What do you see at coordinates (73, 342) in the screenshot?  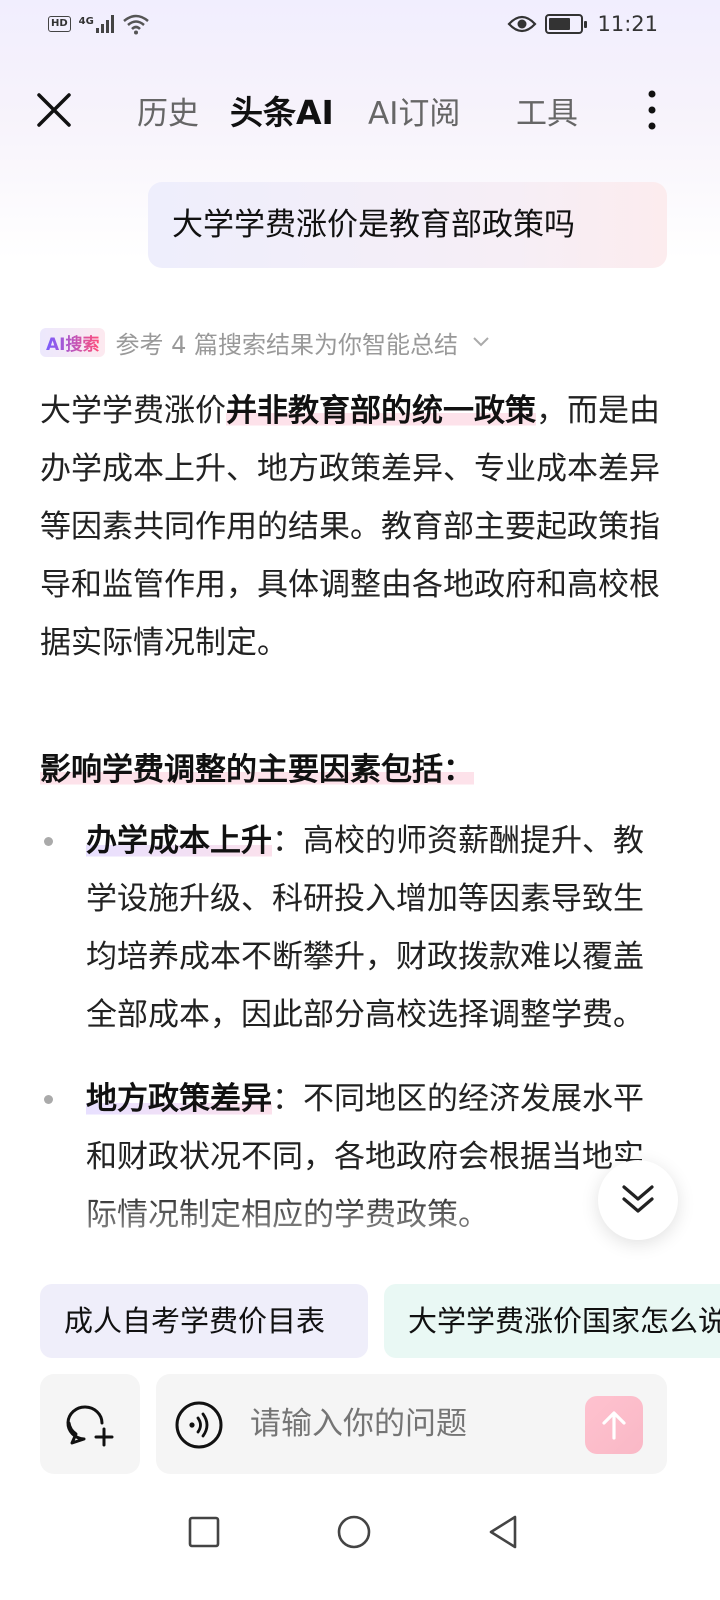 I see `ai-search-badge: AI搜索` at bounding box center [73, 342].